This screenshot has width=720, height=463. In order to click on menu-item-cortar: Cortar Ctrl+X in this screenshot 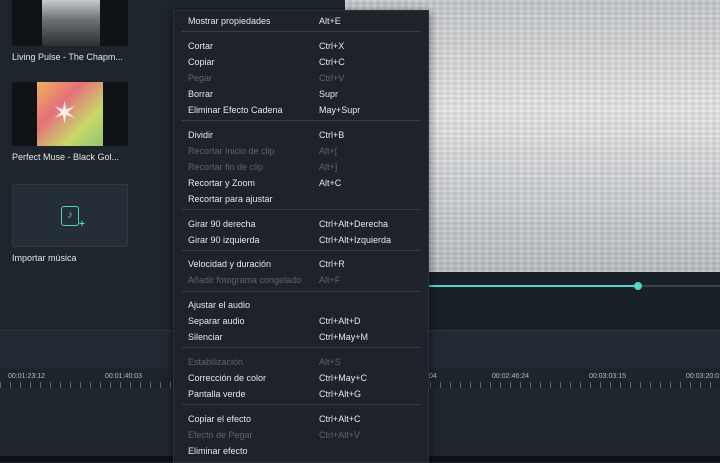, I will do `click(301, 46)`.